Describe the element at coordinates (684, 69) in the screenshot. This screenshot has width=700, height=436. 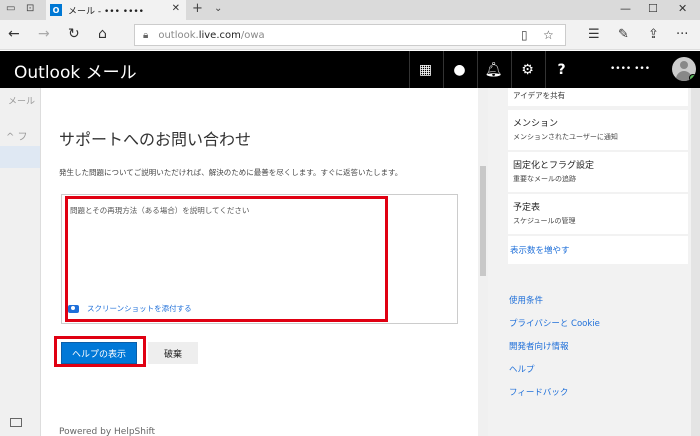
I see `avatar` at that location.